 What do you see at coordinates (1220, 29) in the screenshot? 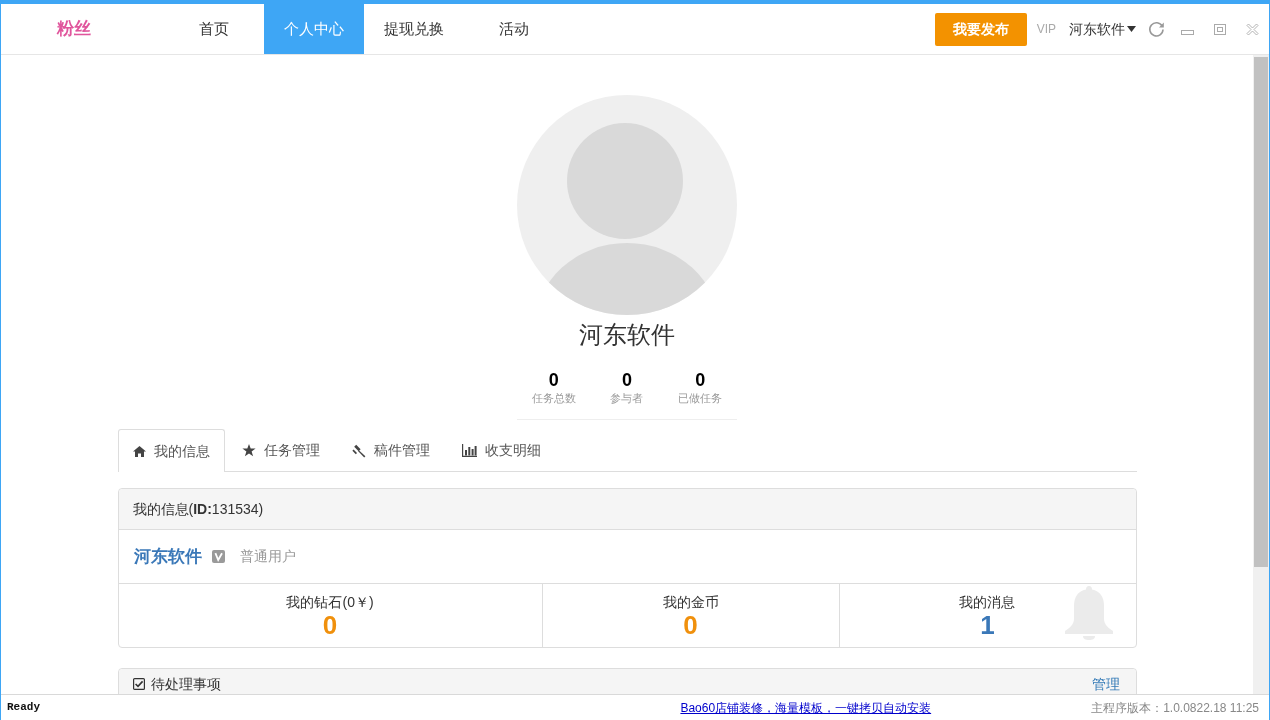
I see `maximize-icon` at bounding box center [1220, 29].